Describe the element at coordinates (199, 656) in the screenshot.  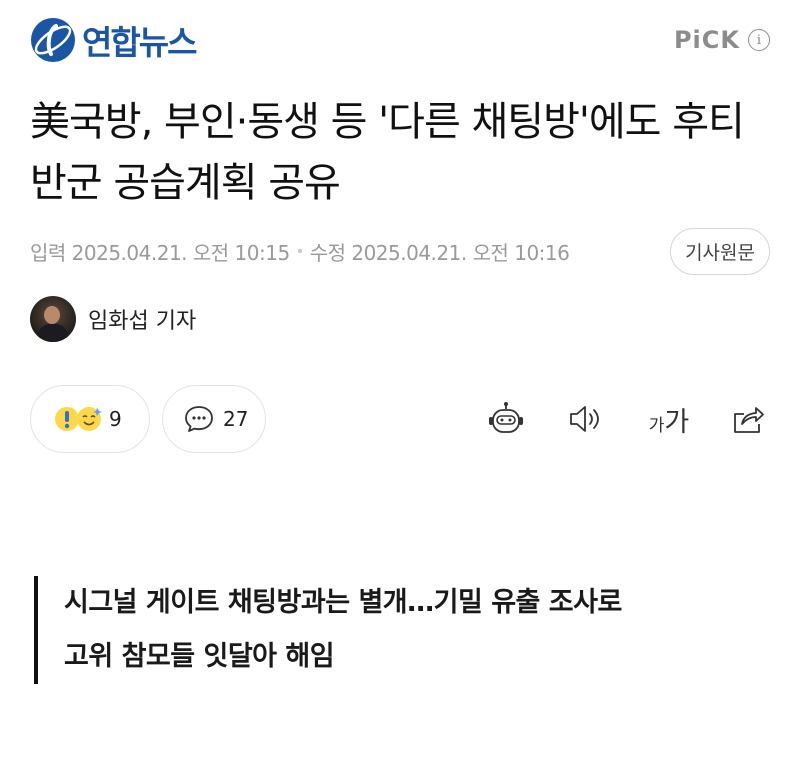
I see `subheadline-line: 고위 참모들 잇달아 해임` at that location.